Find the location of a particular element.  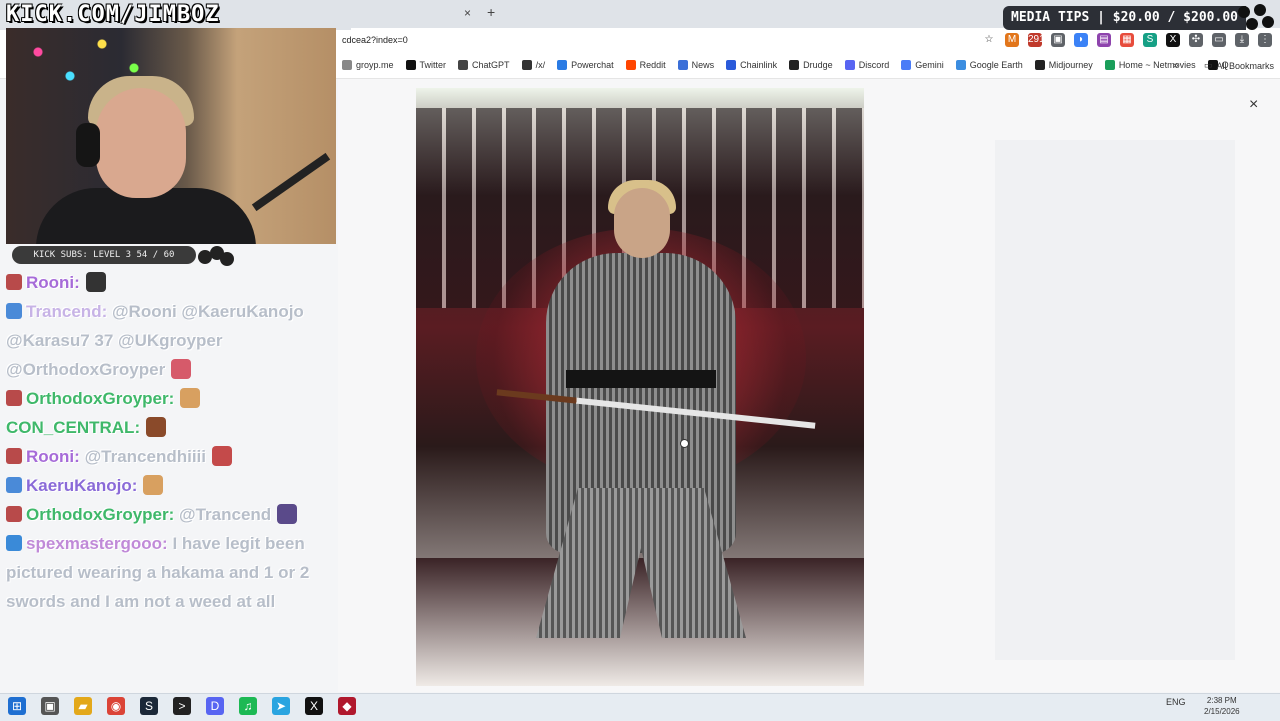

midjourney-icon is located at coordinates (1039, 65).